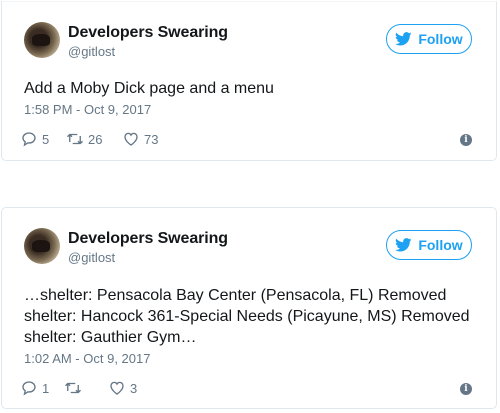 Image resolution: width=500 pixels, height=413 pixels. I want to click on tweet-actions: 1 3, so click(78, 388).